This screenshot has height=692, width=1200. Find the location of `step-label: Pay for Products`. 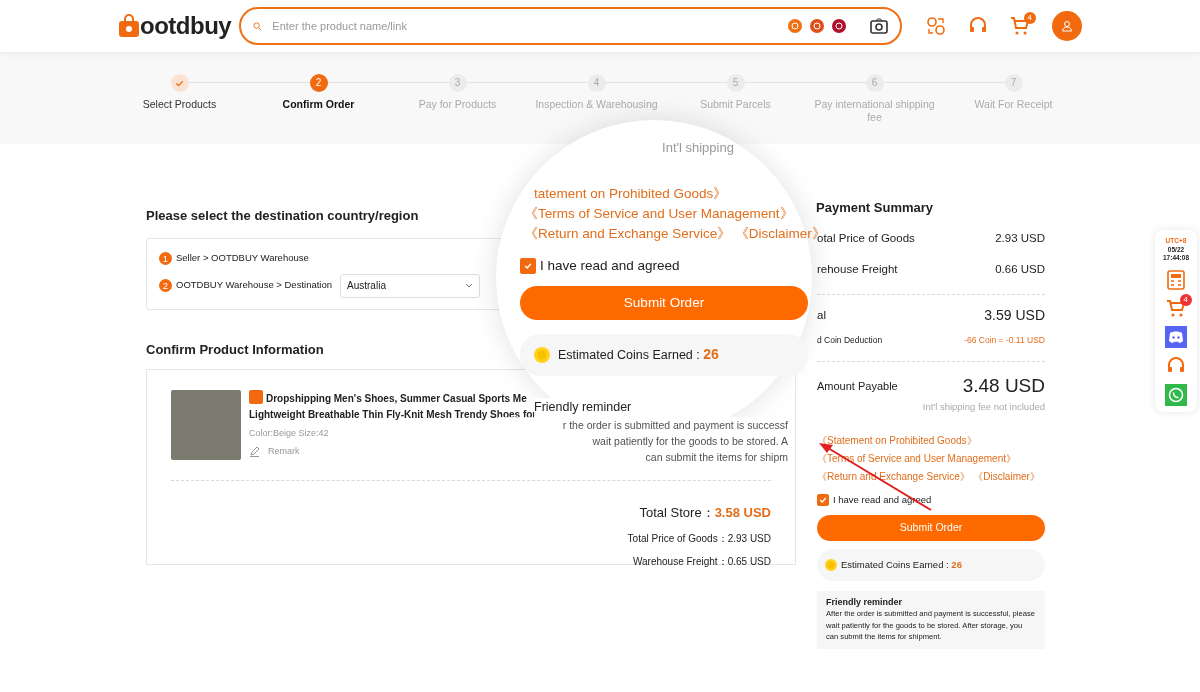

step-label: Pay for Products is located at coordinates (457, 104).